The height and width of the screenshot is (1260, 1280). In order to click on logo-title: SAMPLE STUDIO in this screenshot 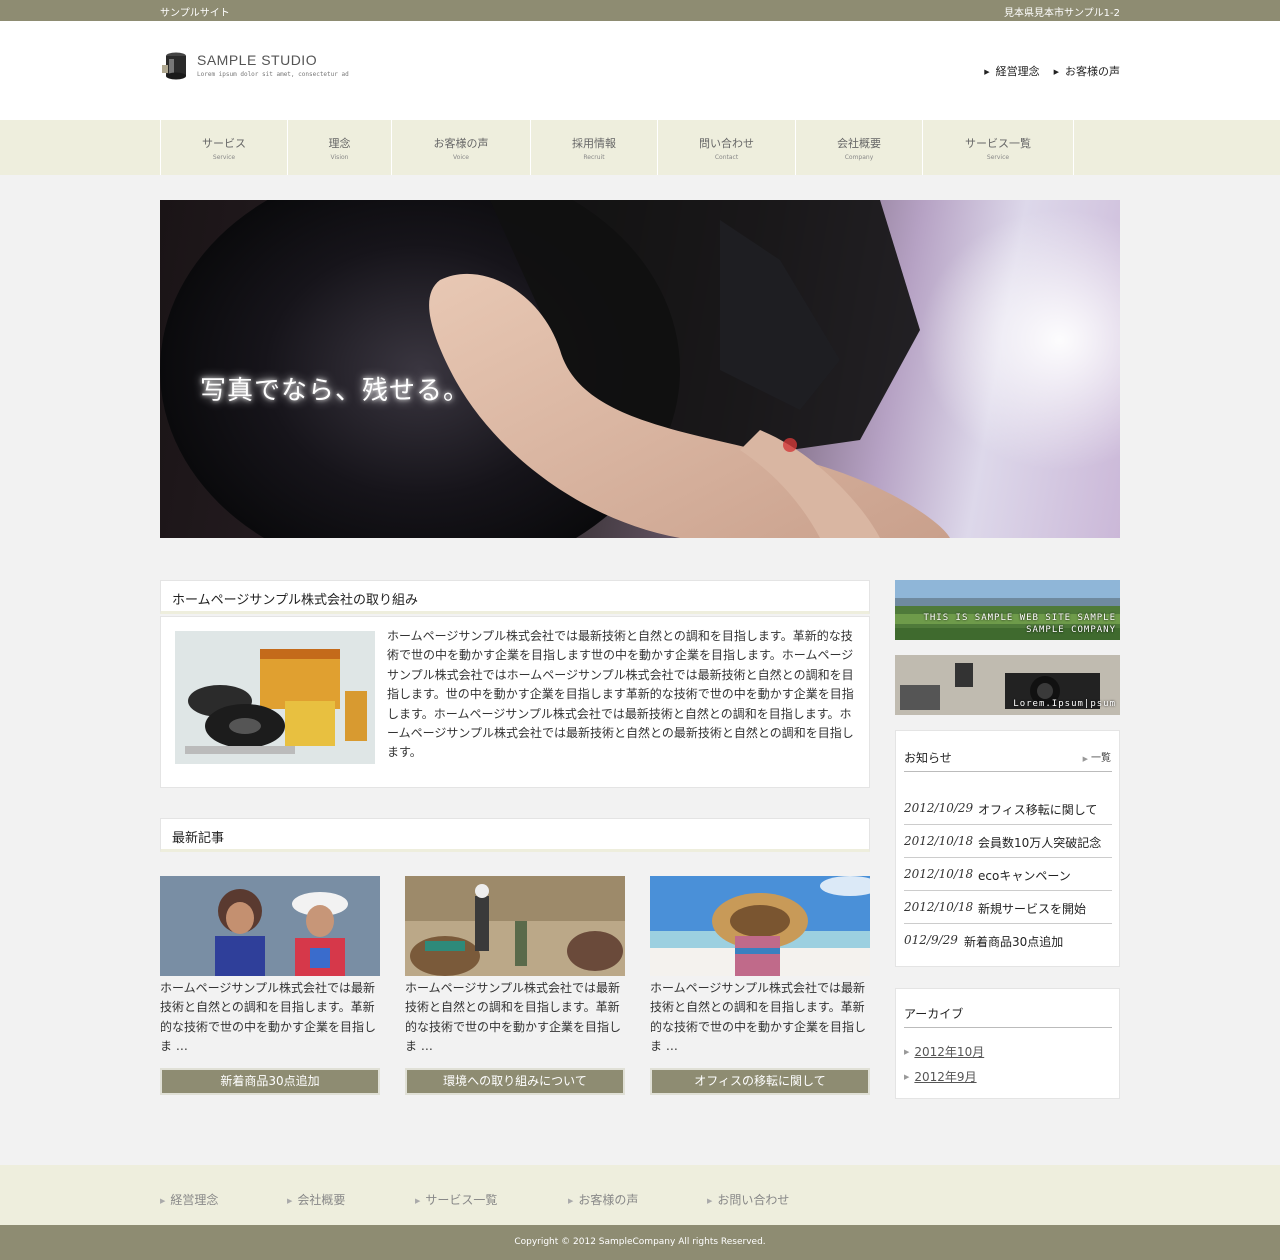, I will do `click(257, 60)`.